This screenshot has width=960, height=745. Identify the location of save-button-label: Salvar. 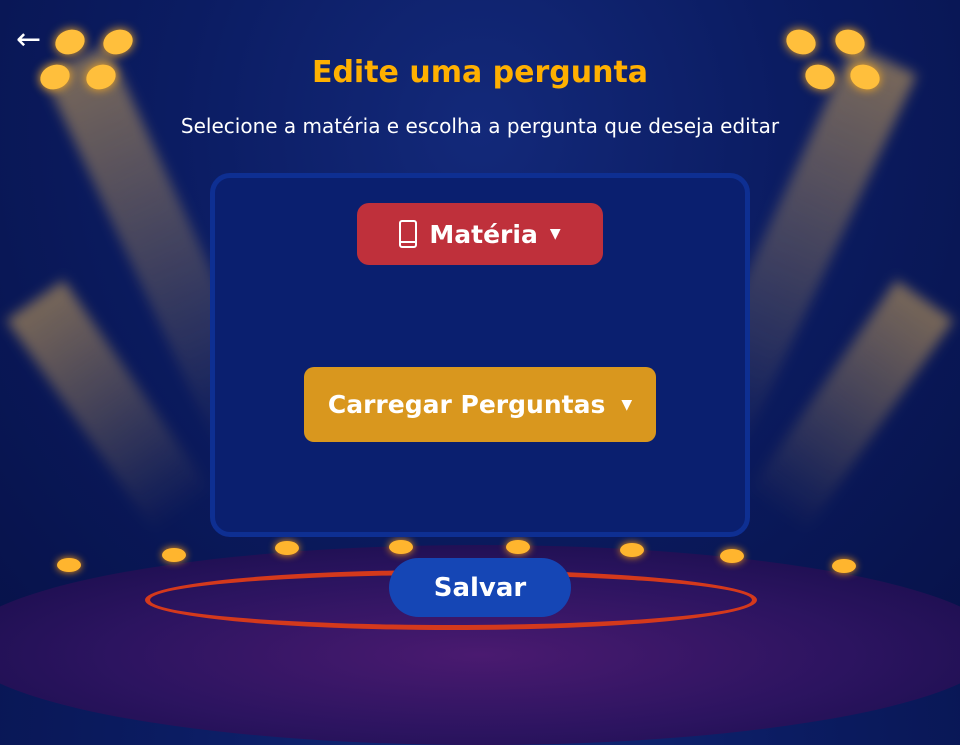
(480, 587).